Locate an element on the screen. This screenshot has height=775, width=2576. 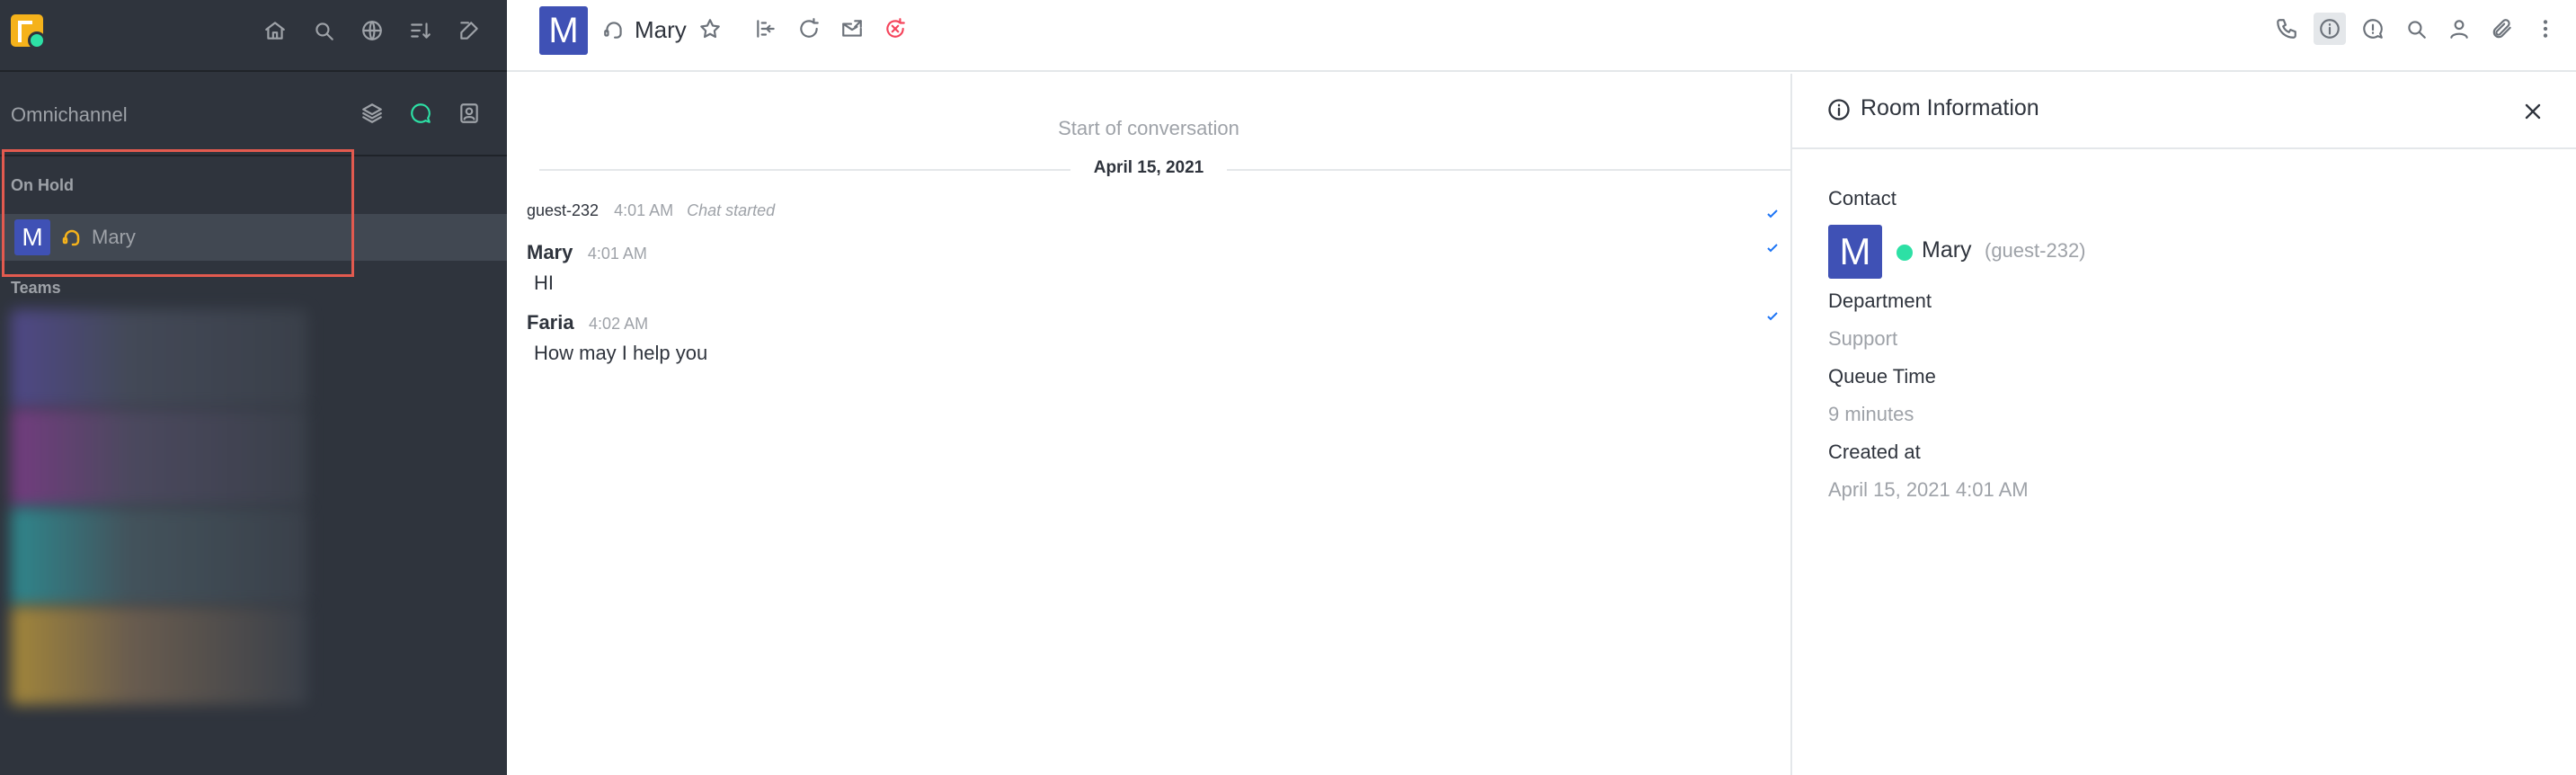
room-title: Mary is located at coordinates (661, 30).